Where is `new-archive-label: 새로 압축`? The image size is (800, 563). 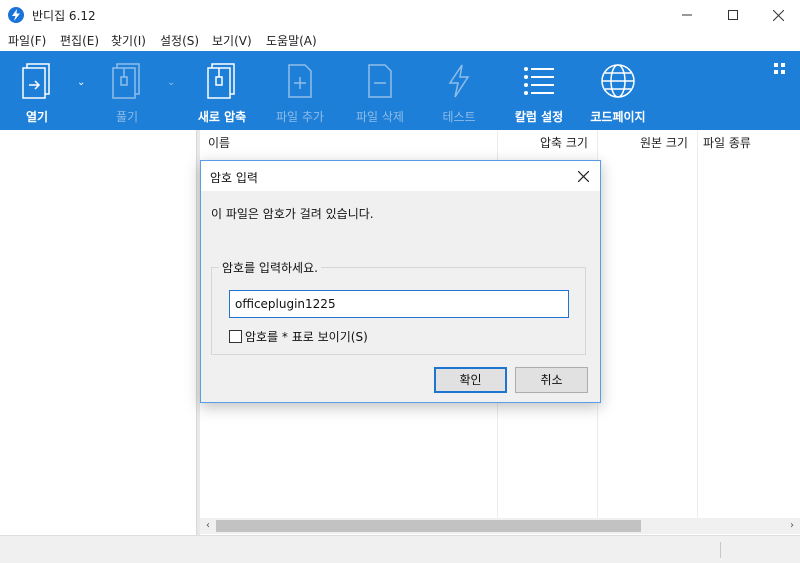 new-archive-label: 새로 압축 is located at coordinates (222, 117).